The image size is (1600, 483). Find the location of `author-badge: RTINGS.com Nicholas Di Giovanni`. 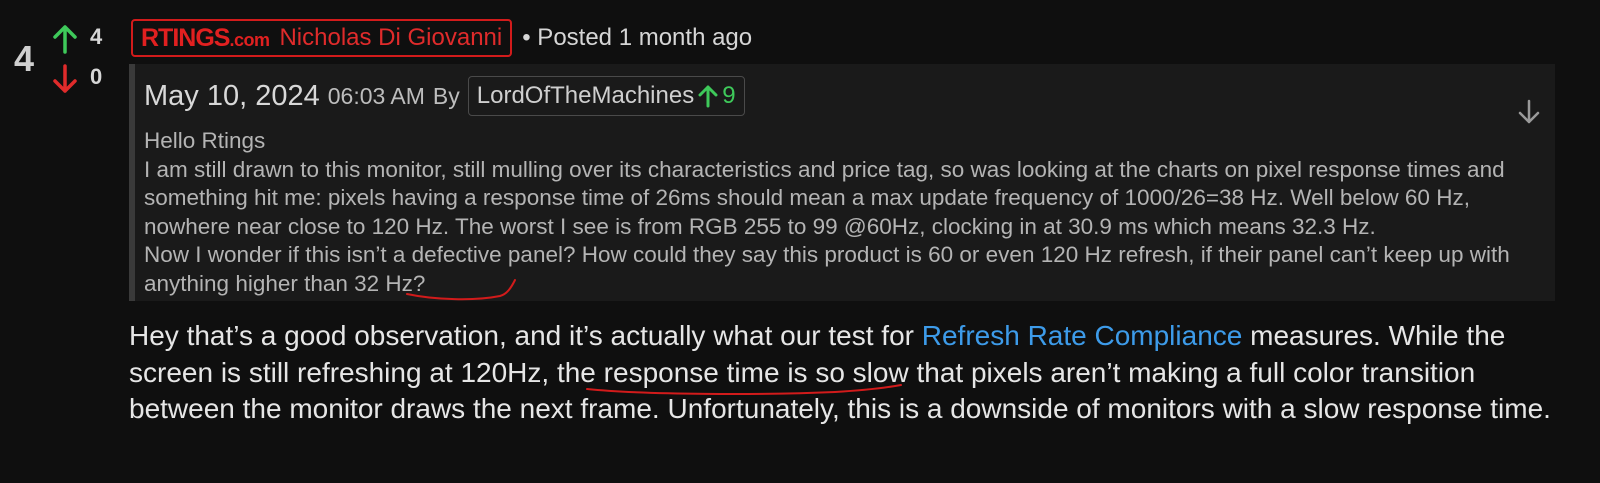

author-badge: RTINGS.com Nicholas Di Giovanni is located at coordinates (322, 38).